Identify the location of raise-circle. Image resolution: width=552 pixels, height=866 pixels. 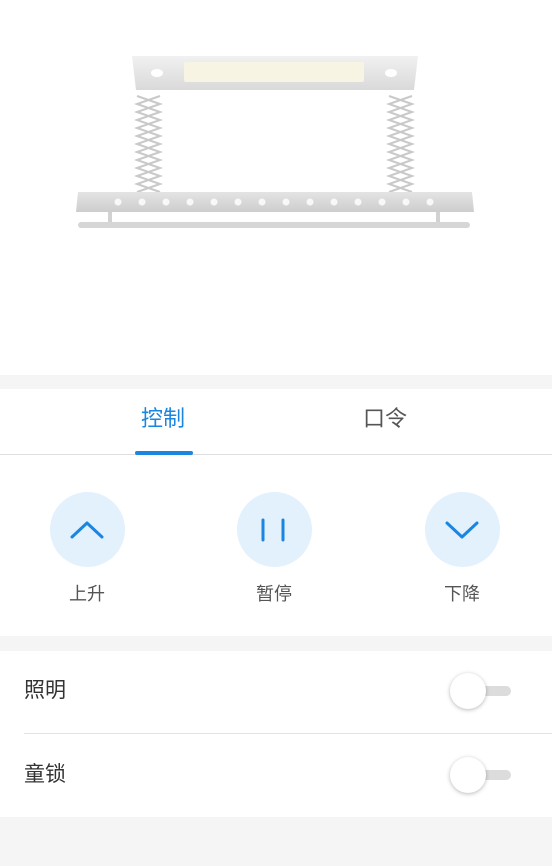
(87, 529).